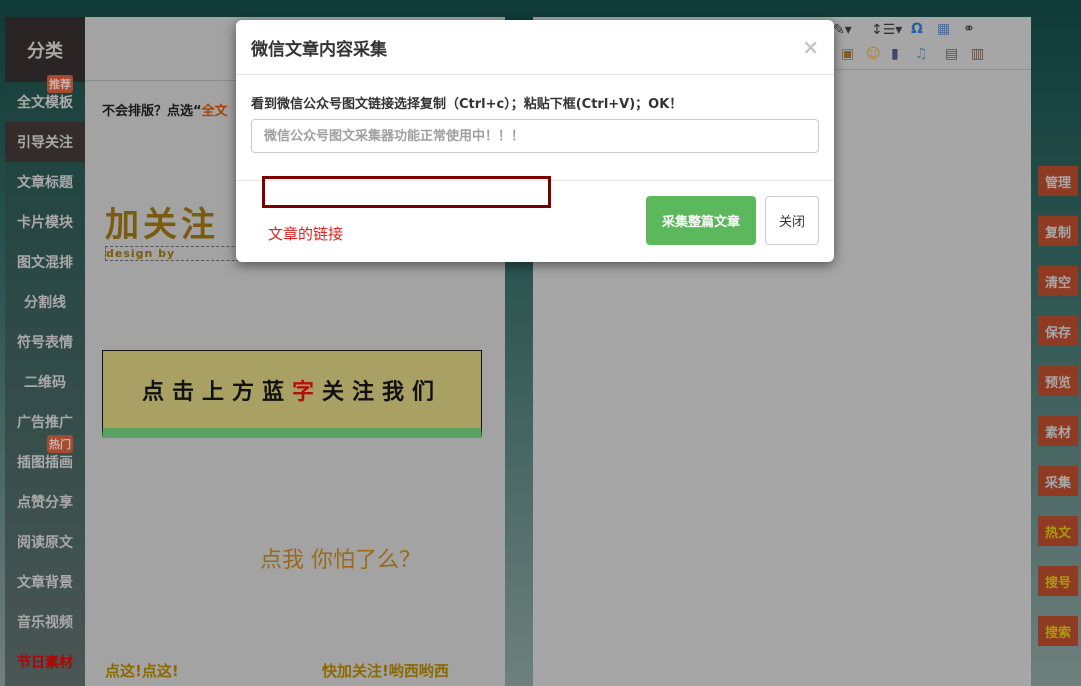 The image size is (1081, 686). Describe the element at coordinates (45, 463) in the screenshot. I see `sidebar-item-label: 插图插画` at that location.